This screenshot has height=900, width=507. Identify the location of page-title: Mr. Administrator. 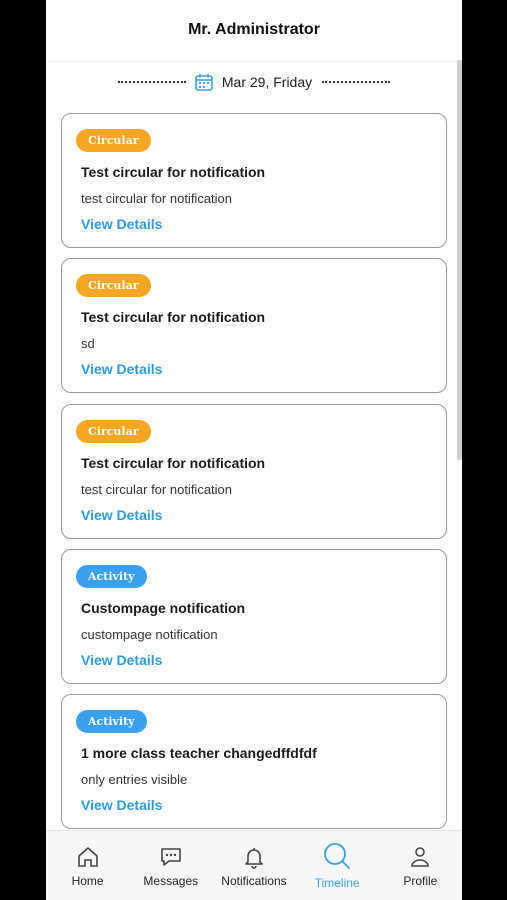
(254, 29).